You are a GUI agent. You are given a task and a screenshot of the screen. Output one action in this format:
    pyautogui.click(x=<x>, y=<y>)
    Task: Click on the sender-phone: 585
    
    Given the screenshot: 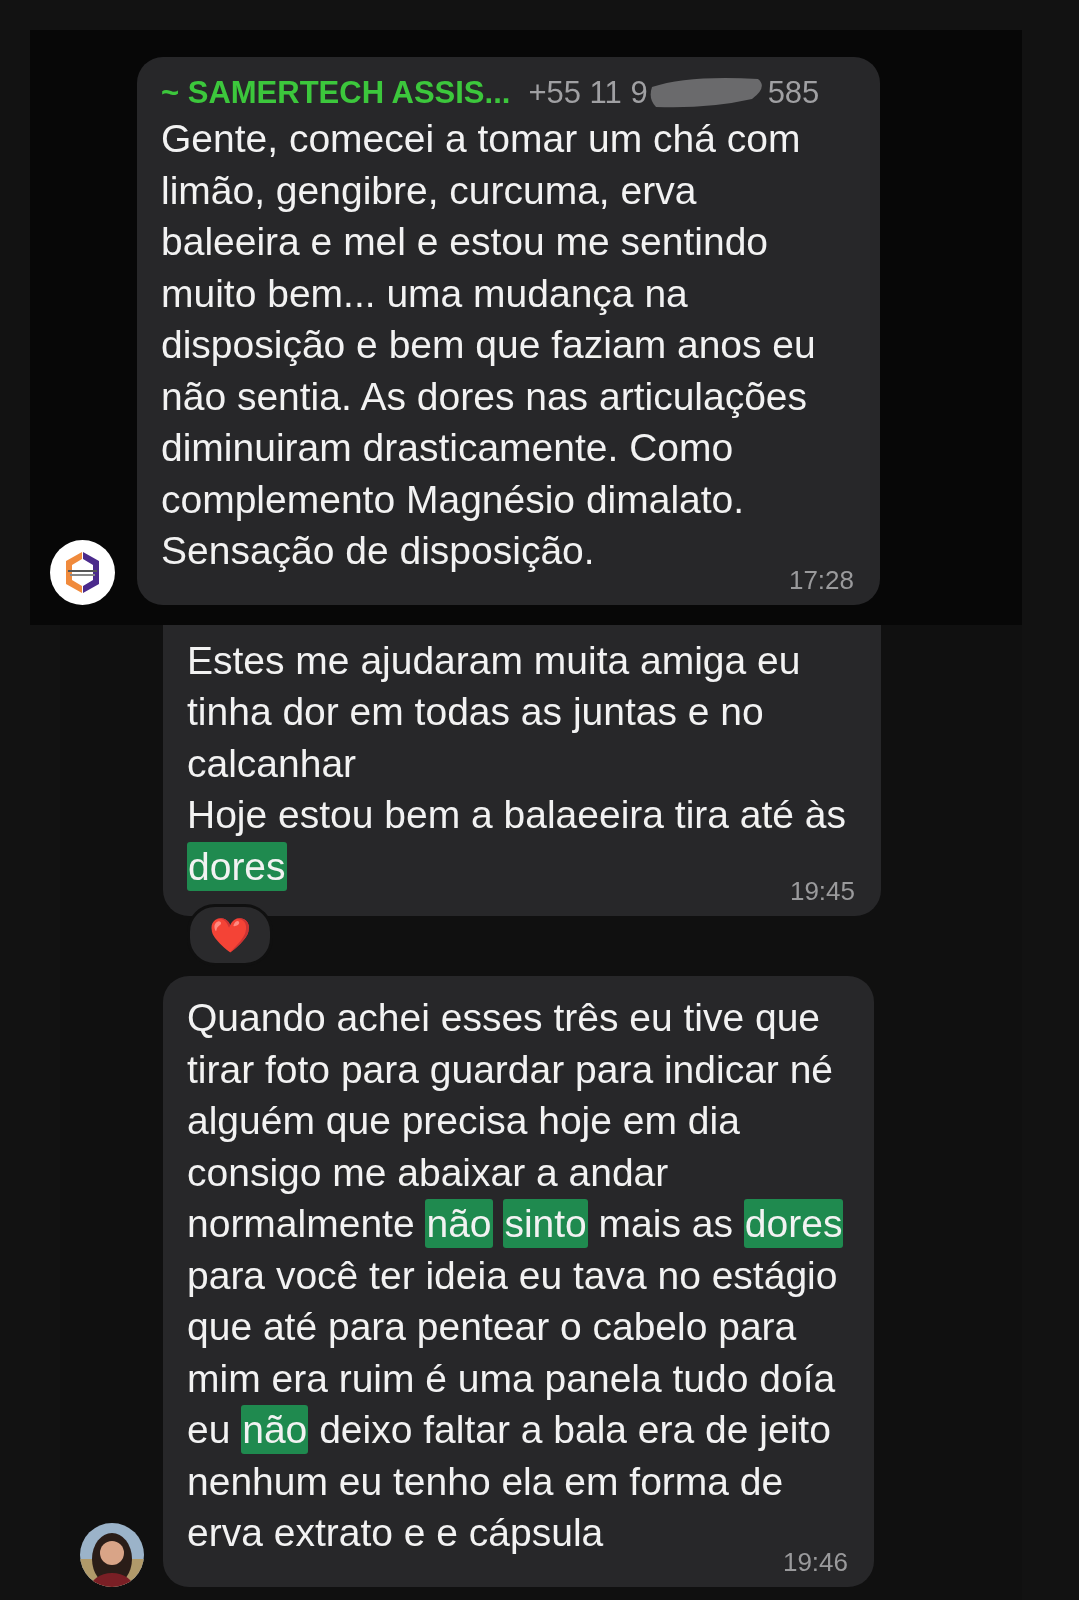 What is the action you would take?
    pyautogui.click(x=793, y=93)
    